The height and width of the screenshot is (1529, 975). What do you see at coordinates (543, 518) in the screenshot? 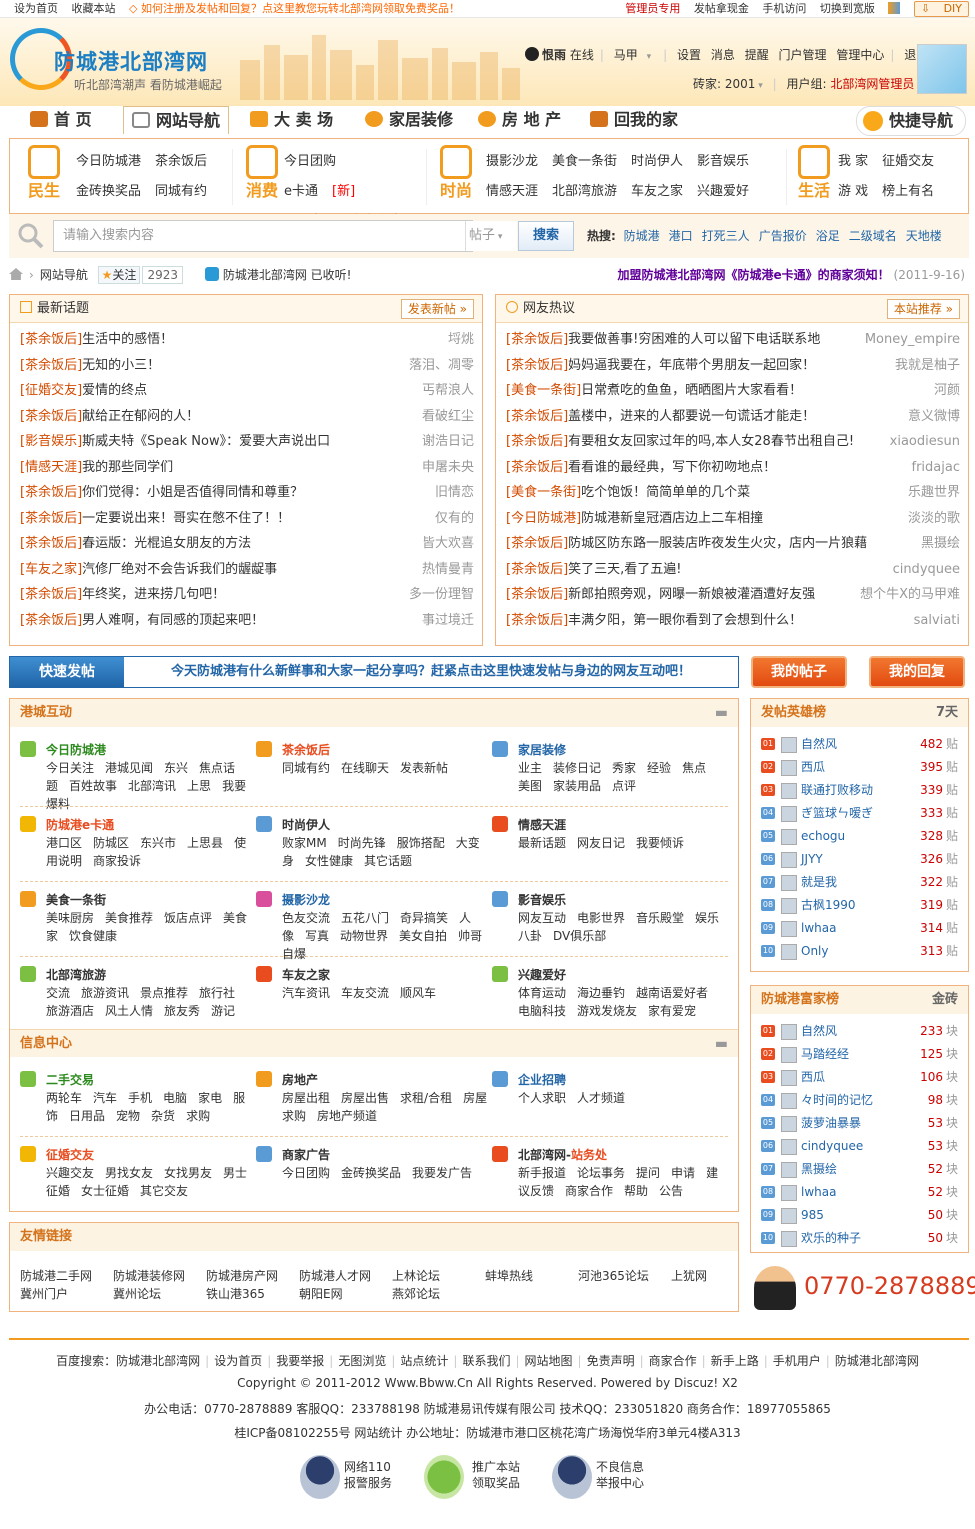
I see `topic-category: [今日防城港]` at bounding box center [543, 518].